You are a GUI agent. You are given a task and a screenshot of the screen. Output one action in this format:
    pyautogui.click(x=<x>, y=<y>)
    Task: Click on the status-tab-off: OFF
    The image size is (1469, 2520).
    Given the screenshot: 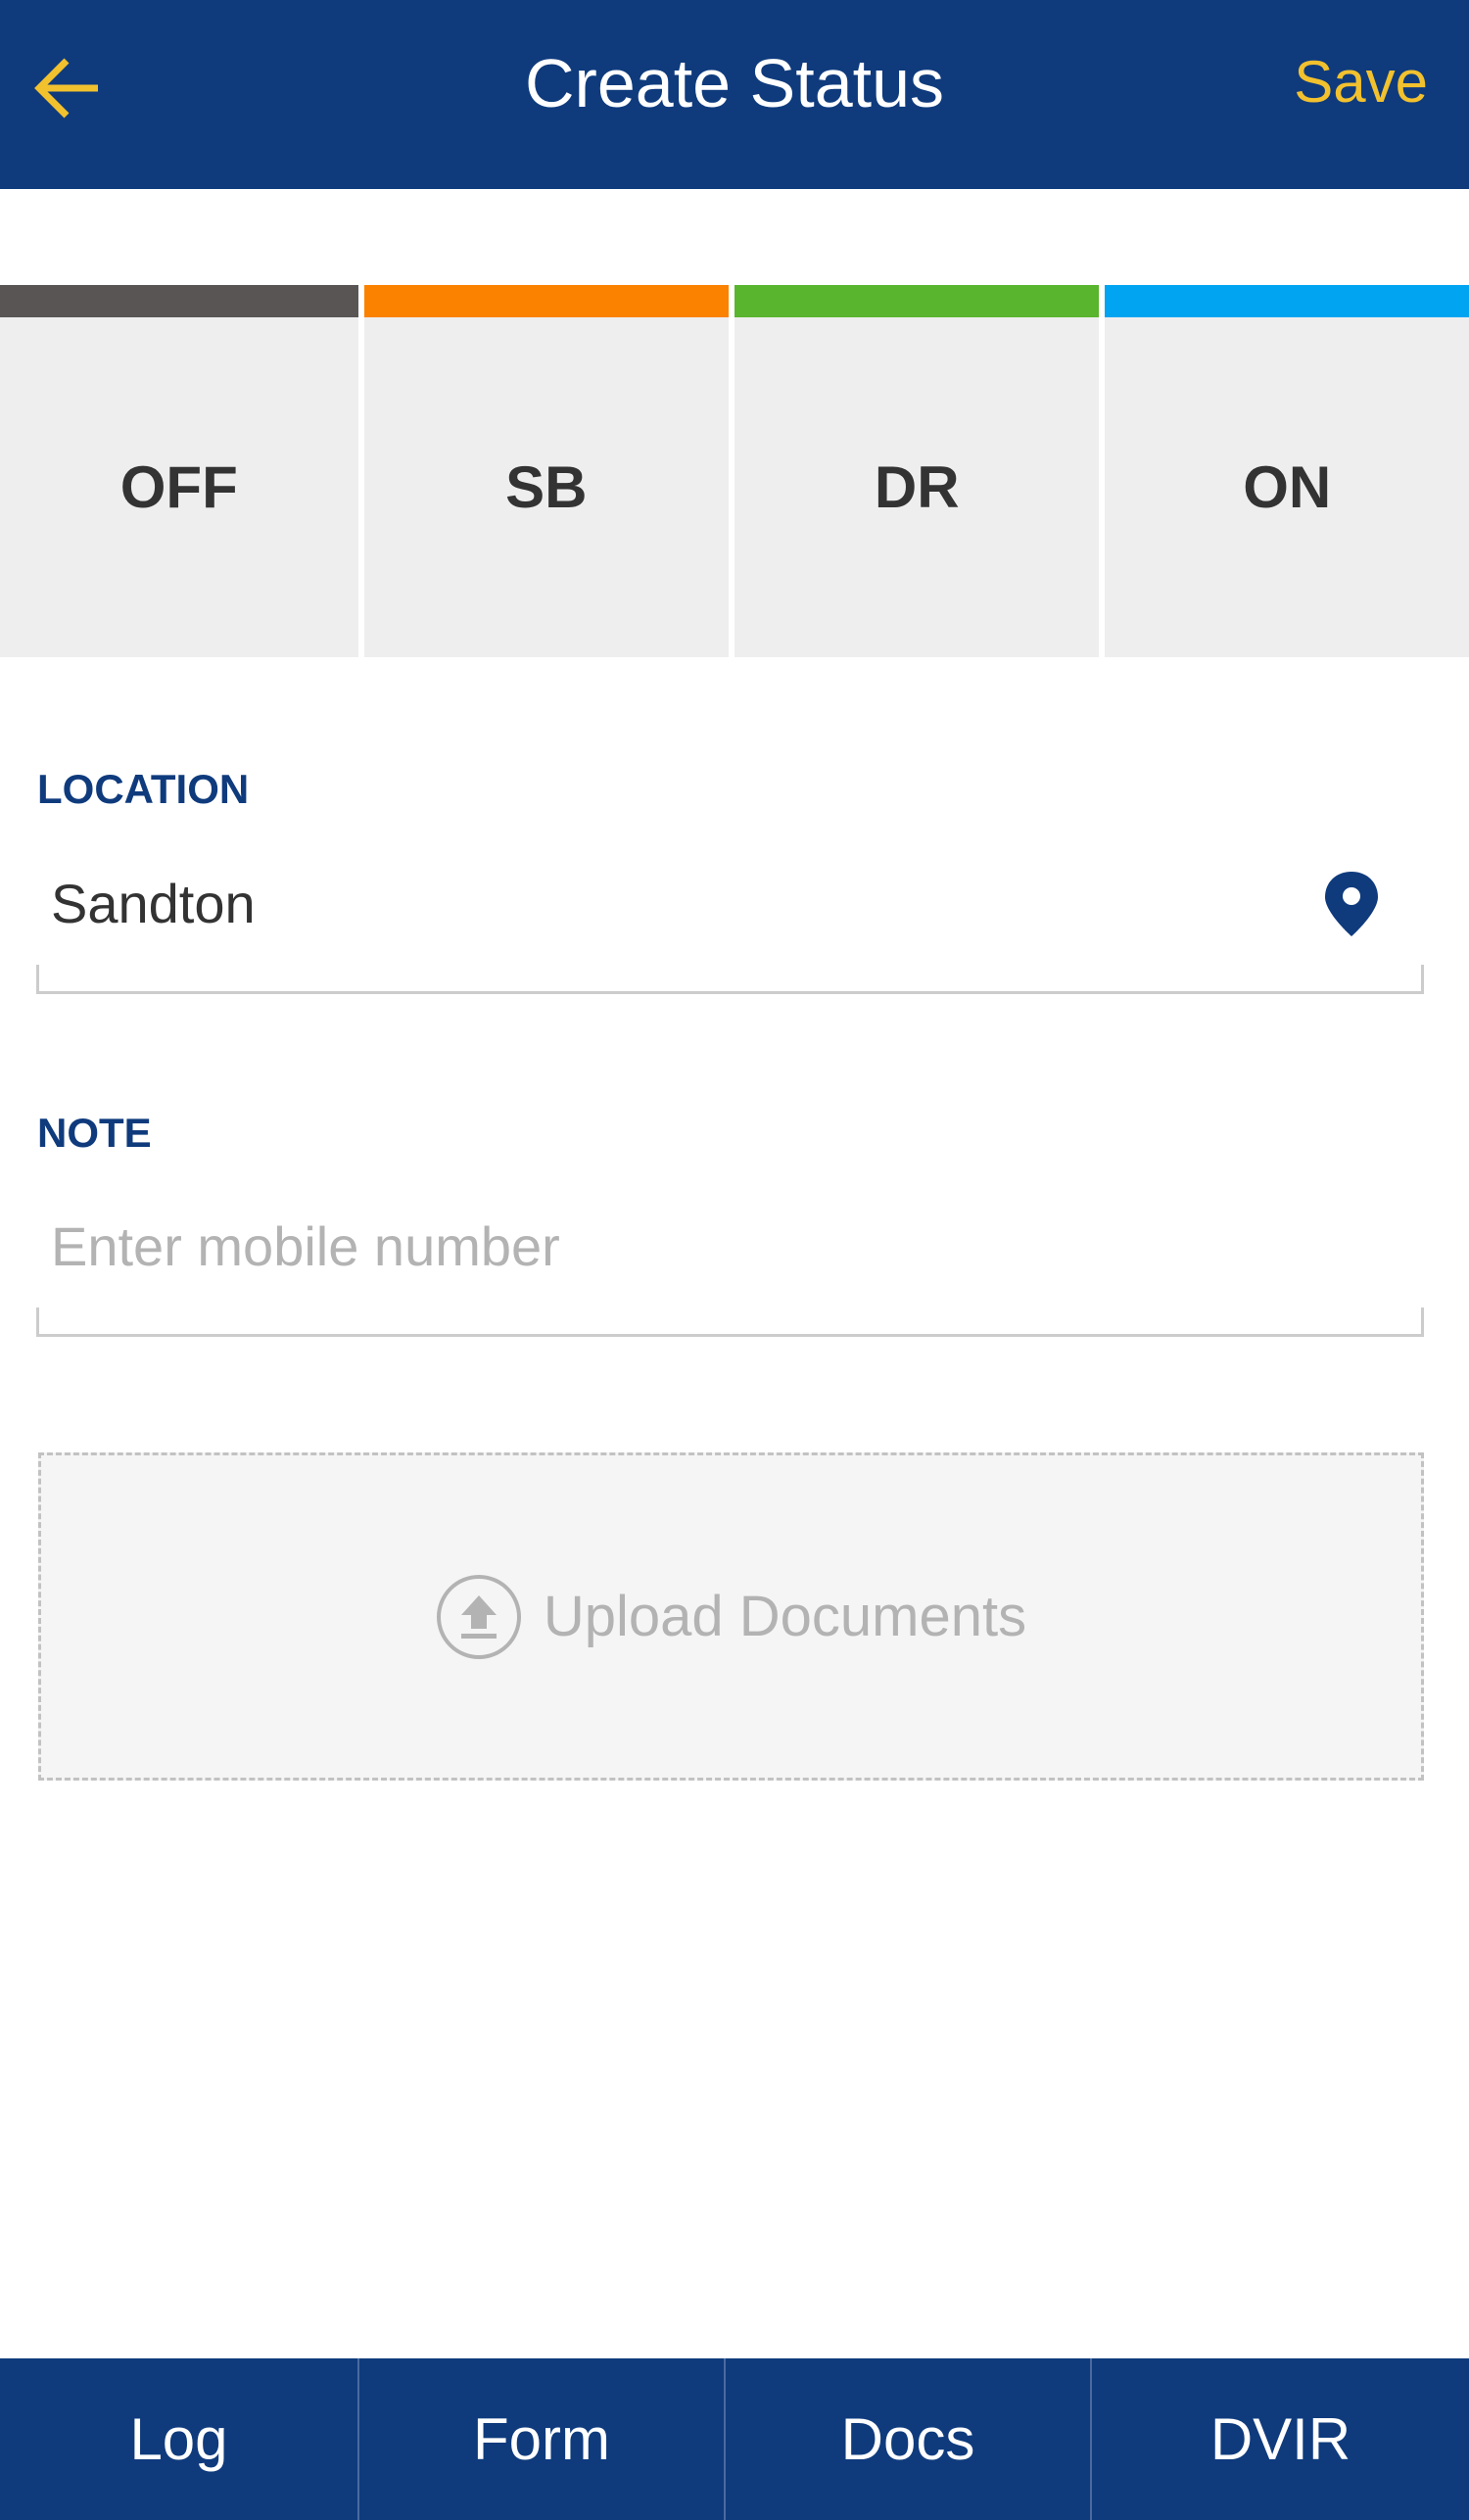 What is the action you would take?
    pyautogui.click(x=179, y=471)
    